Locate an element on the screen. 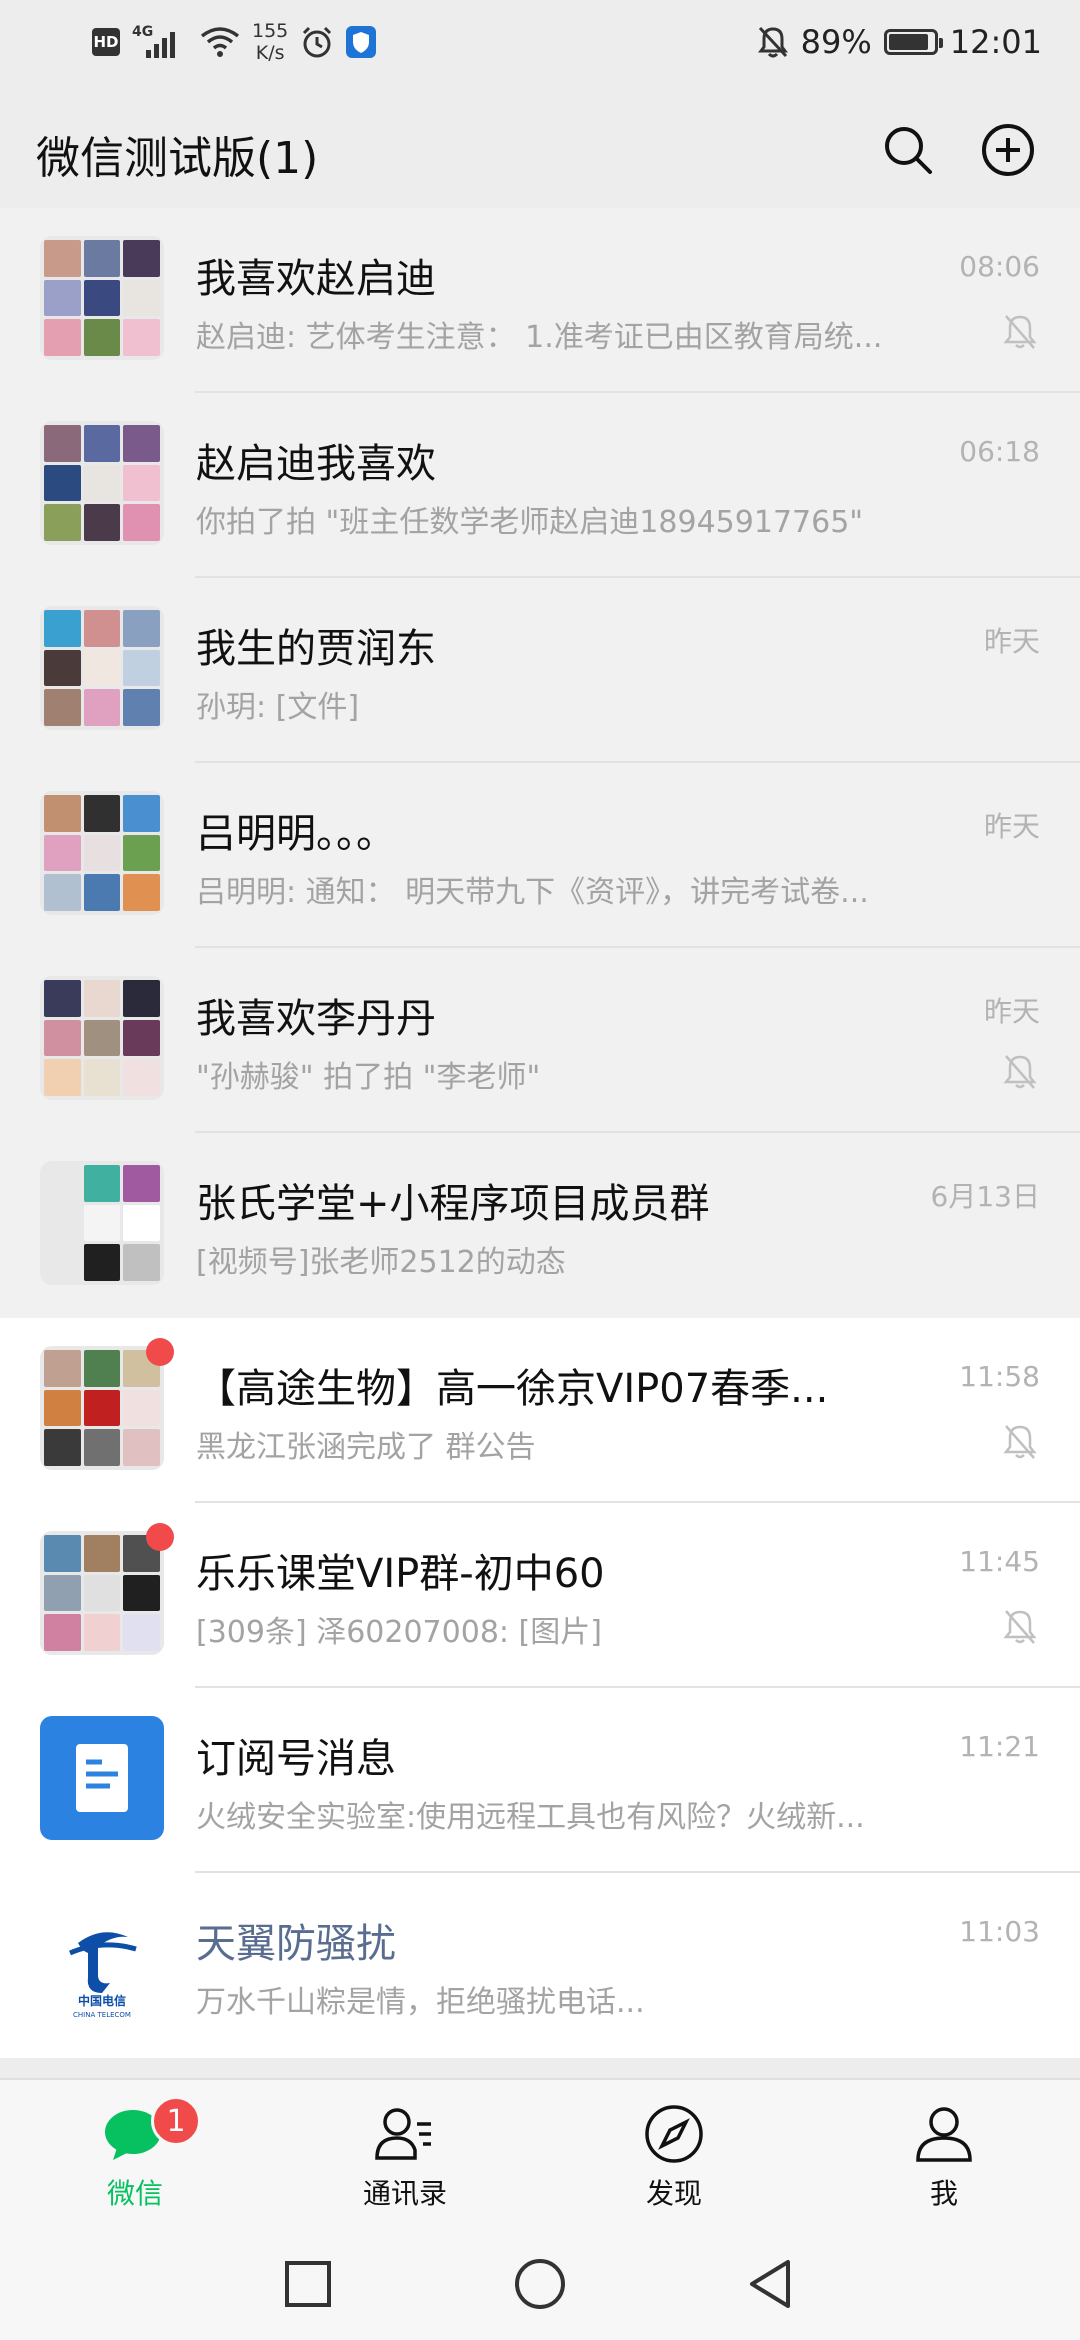 Image resolution: width=1080 pixels, height=2340 pixels. speed-value: 155 is located at coordinates (270, 31).